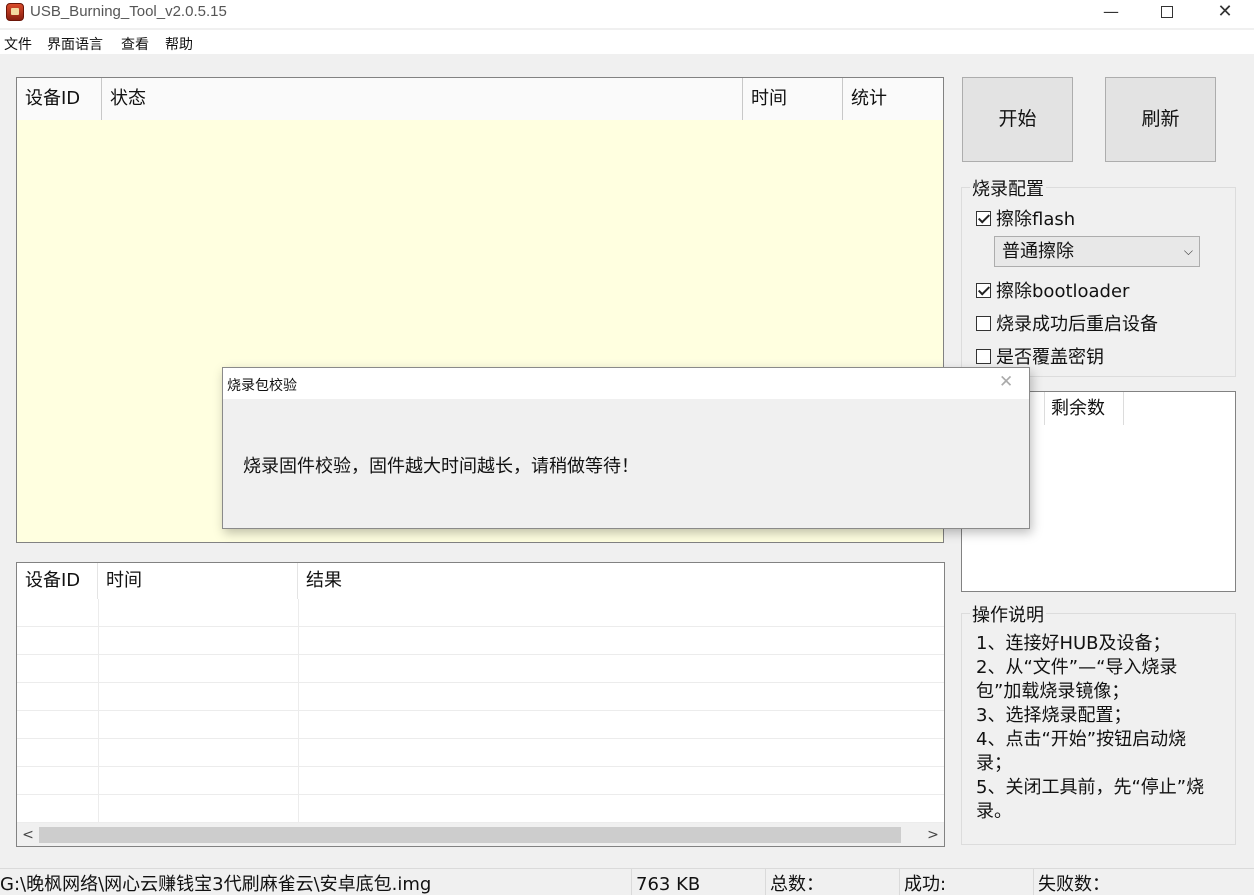  What do you see at coordinates (983, 356) in the screenshot?
I see `overwrite-key-checkbox` at bounding box center [983, 356].